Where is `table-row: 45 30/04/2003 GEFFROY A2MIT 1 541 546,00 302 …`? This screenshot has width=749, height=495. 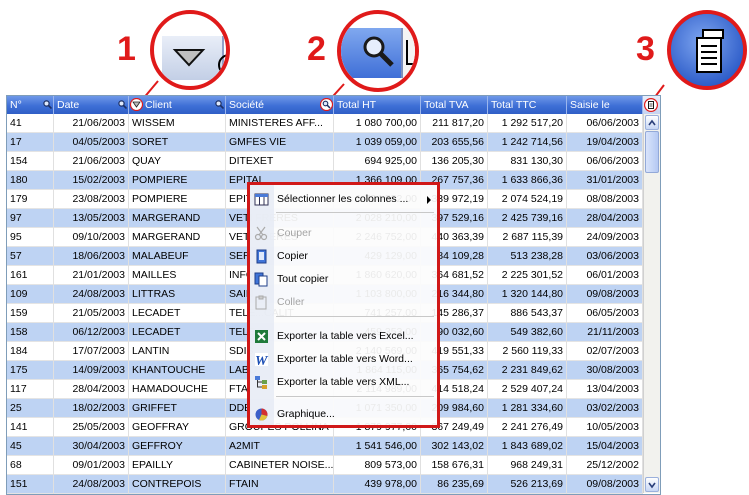 table-row: 45 30/04/2003 GEFFROY A2MIT 1 541 546,00 302 … is located at coordinates (325, 446).